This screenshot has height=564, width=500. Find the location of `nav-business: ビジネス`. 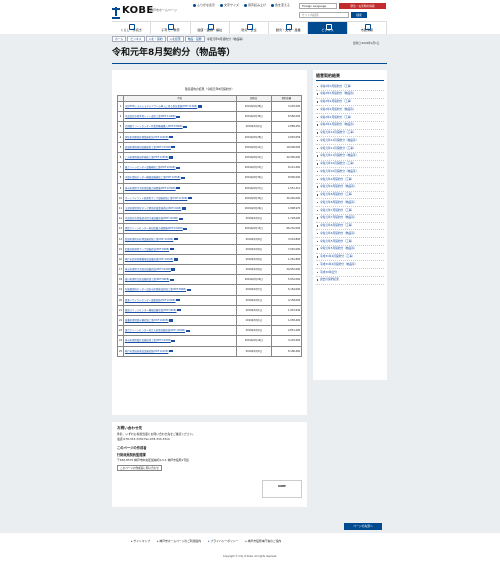

nav-business: ビジネス is located at coordinates (328, 28).